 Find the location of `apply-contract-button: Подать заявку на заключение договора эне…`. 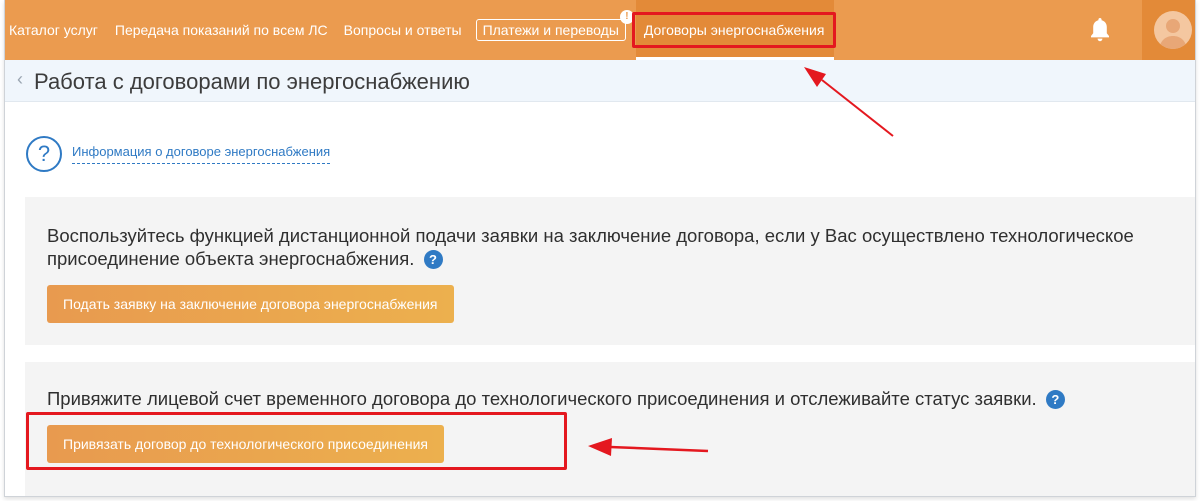

apply-contract-button: Подать заявку на заключение договора эне… is located at coordinates (250, 304).